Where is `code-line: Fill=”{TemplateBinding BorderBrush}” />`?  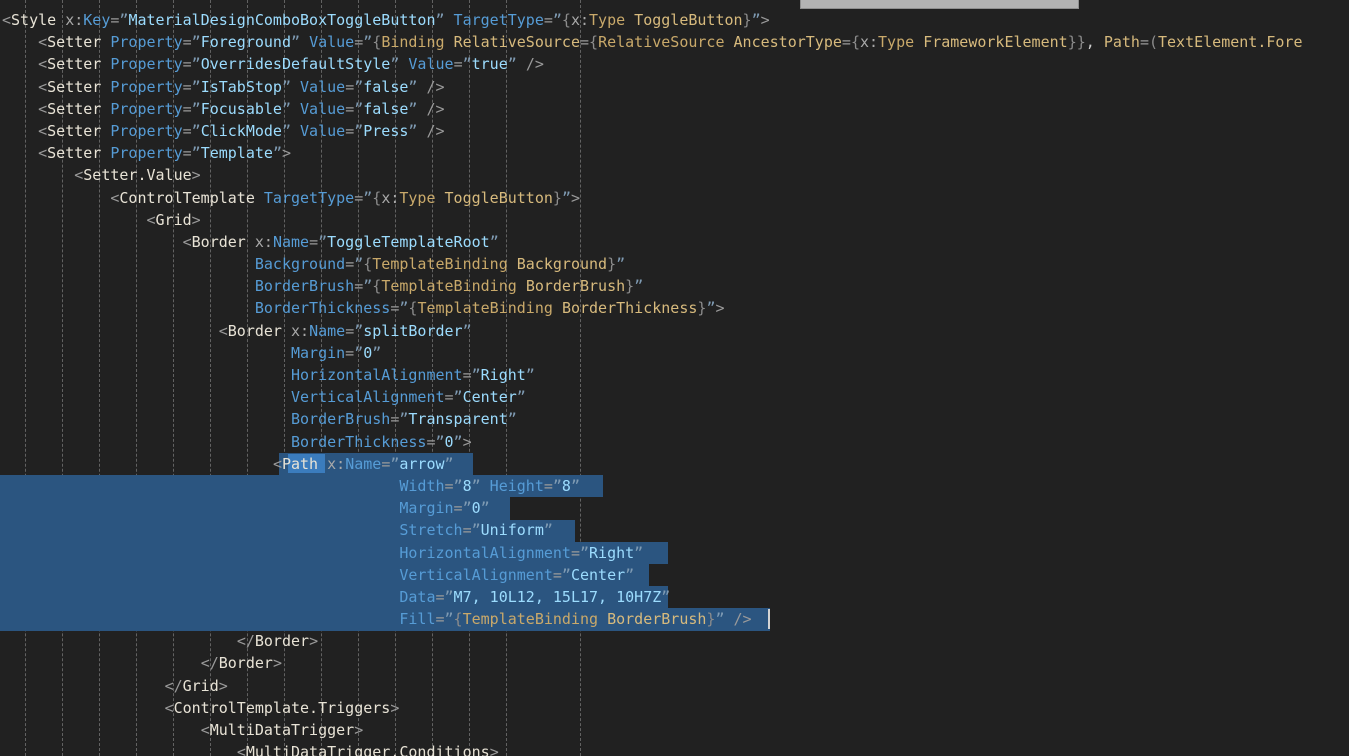
code-line: Fill=”{TemplateBinding BorderBrush}” /> is located at coordinates (674, 619).